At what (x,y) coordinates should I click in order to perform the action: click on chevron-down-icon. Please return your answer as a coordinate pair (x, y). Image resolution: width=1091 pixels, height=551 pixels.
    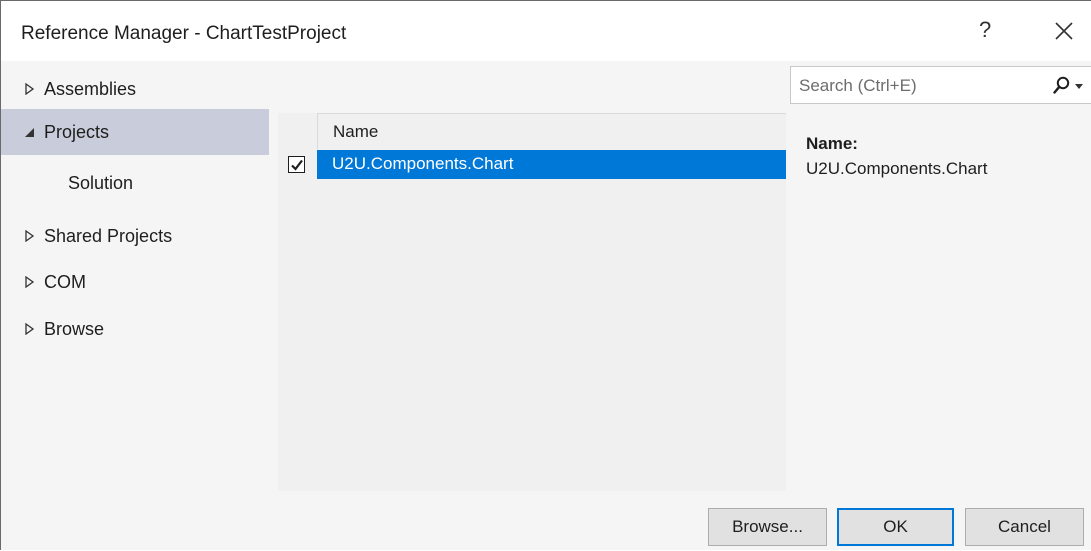
    Looking at the image, I should click on (1079, 86).